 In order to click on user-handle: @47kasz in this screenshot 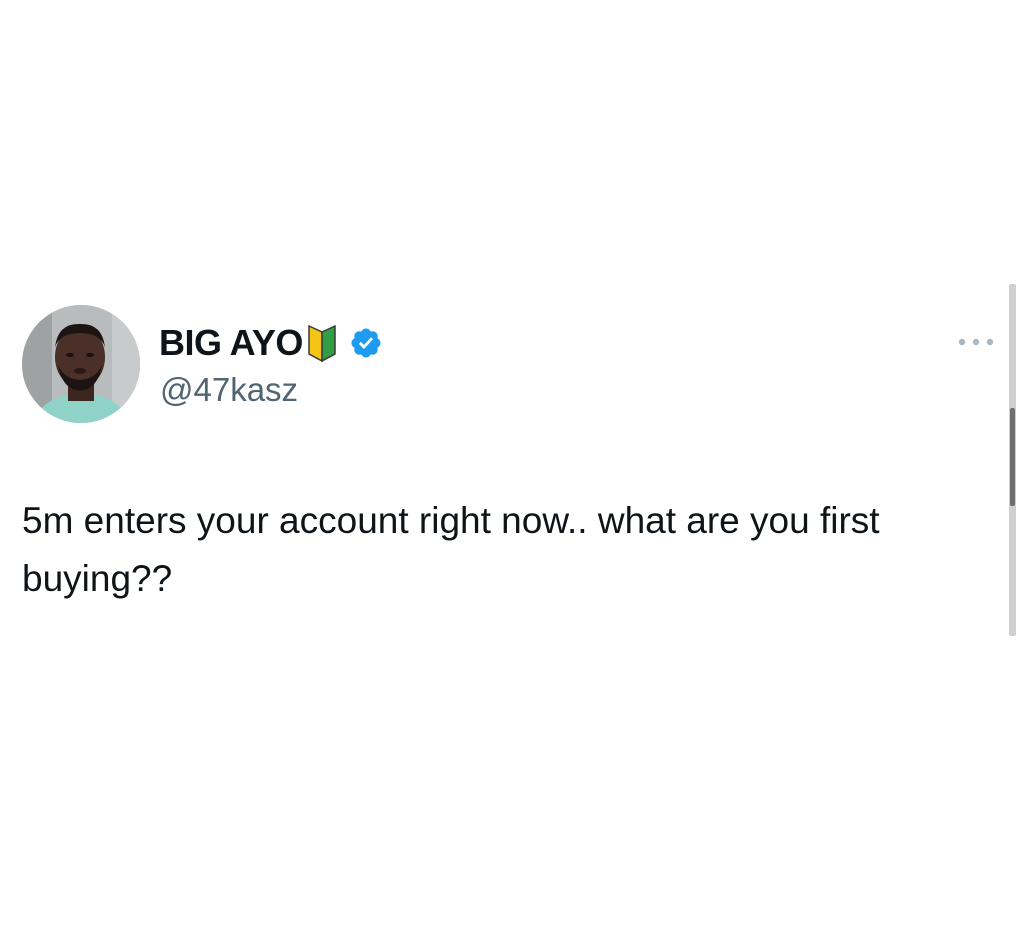, I will do `click(229, 390)`.